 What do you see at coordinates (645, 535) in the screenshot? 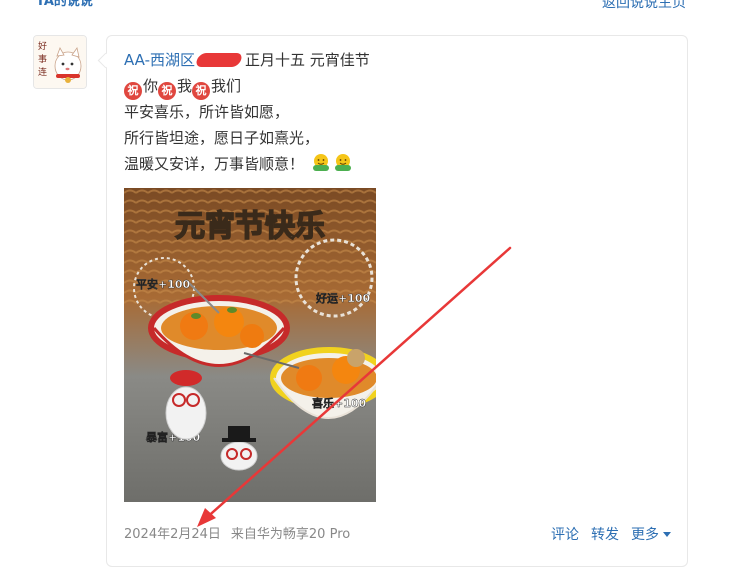
I see `more-label: 更多` at bounding box center [645, 535].